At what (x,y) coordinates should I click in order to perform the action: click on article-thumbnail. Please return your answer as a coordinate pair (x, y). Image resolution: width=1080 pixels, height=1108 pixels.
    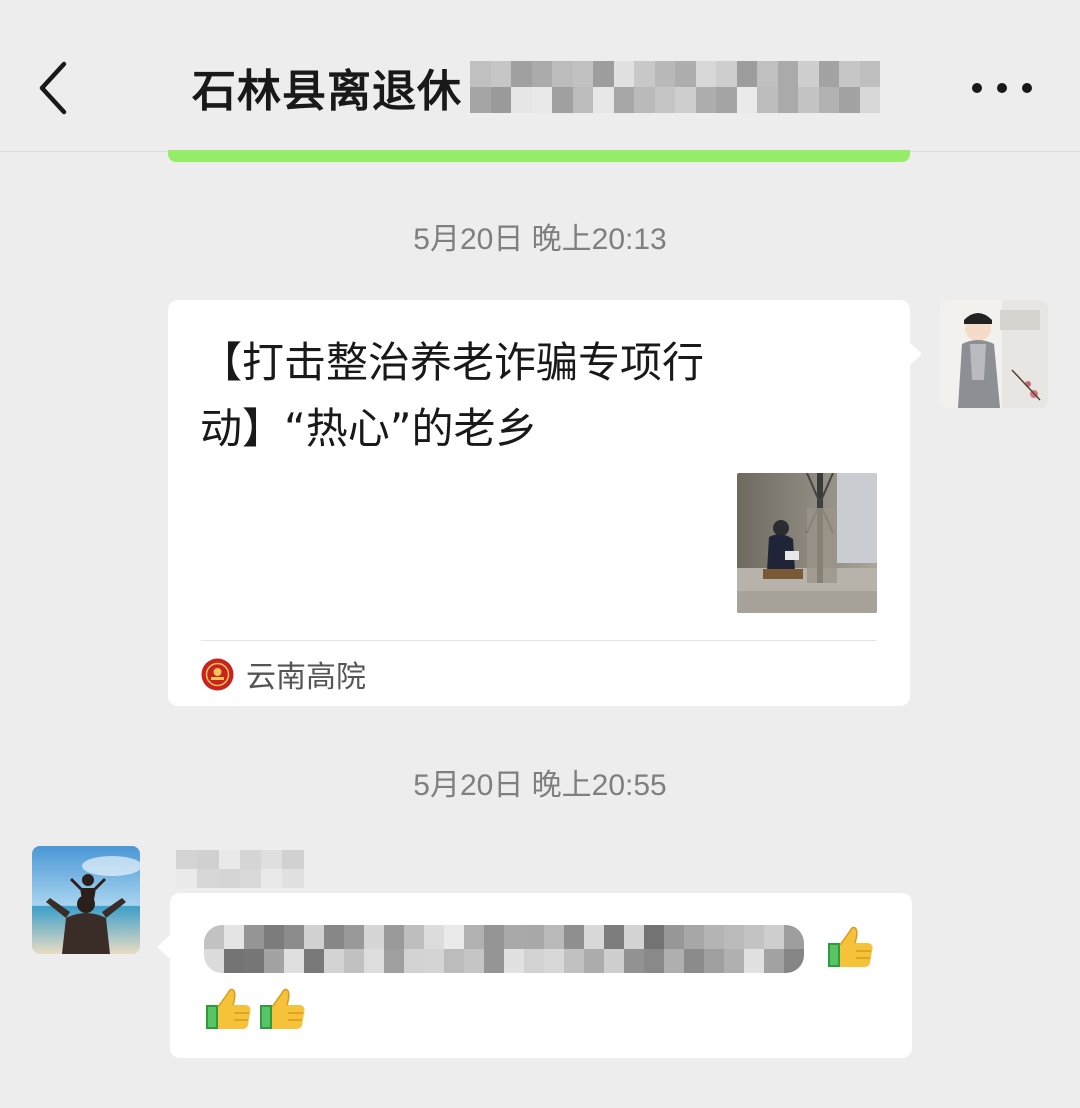
    Looking at the image, I should click on (807, 543).